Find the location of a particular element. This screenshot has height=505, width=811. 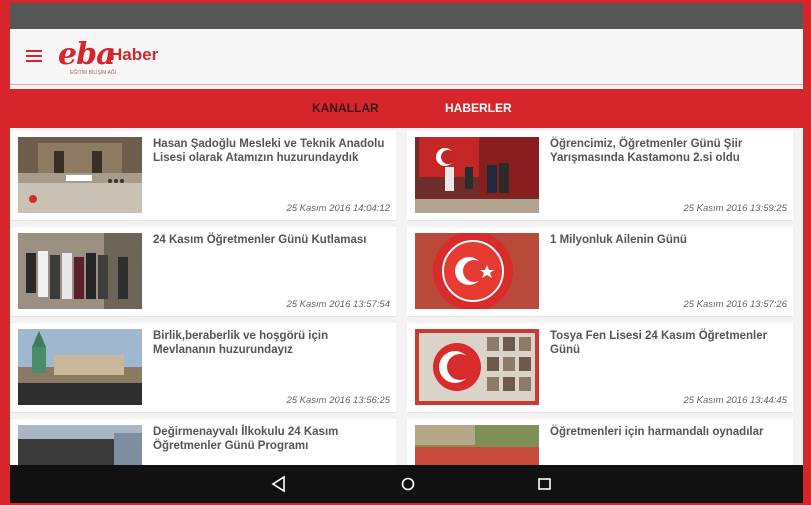

home-circle-icon is located at coordinates (408, 484).